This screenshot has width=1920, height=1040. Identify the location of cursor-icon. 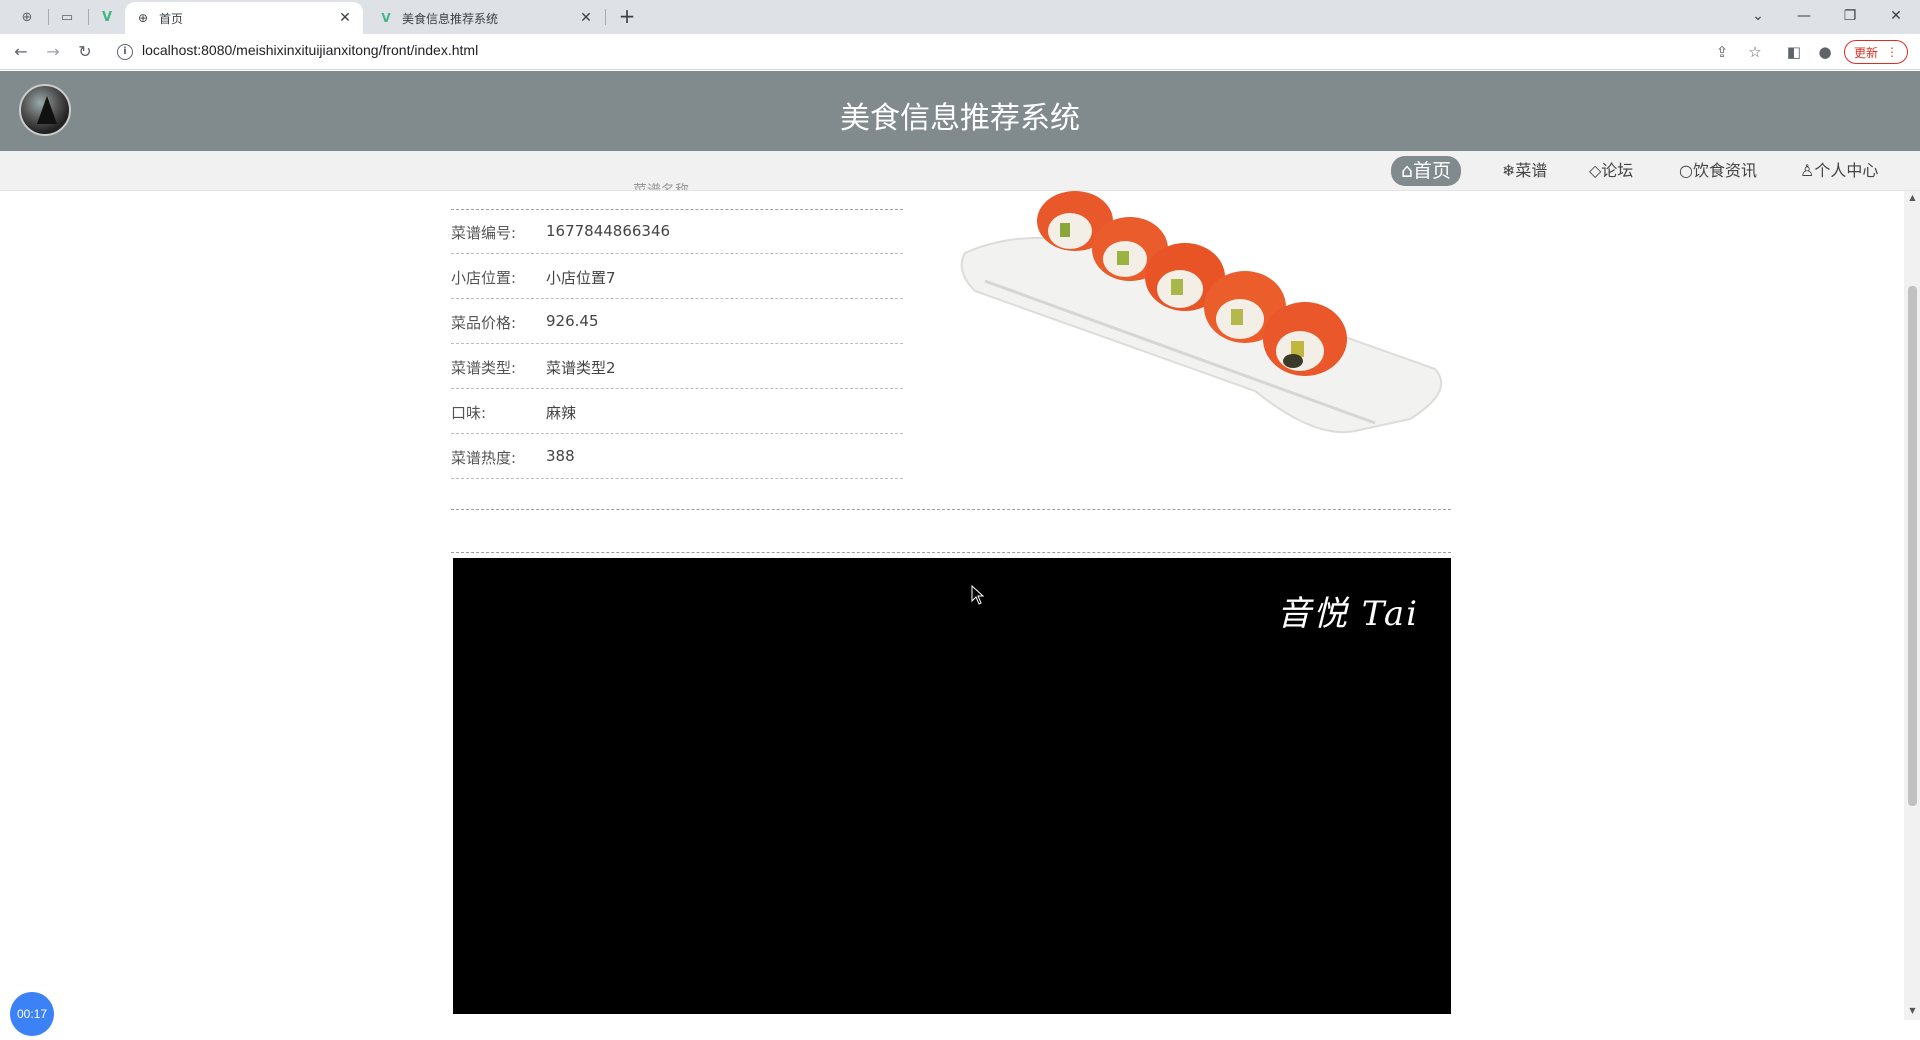
(978, 595).